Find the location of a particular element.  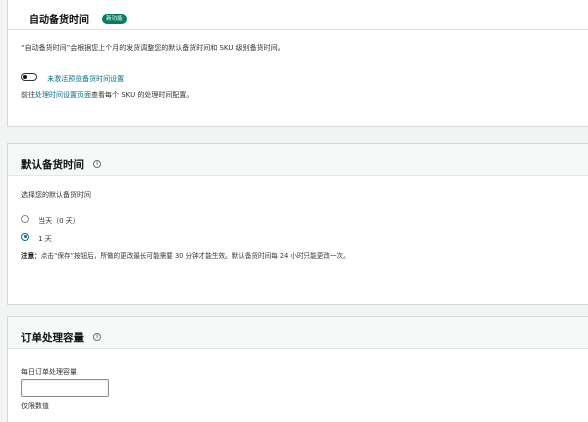

handling-settings-link: 处理时间设置页面 is located at coordinates (63, 95).